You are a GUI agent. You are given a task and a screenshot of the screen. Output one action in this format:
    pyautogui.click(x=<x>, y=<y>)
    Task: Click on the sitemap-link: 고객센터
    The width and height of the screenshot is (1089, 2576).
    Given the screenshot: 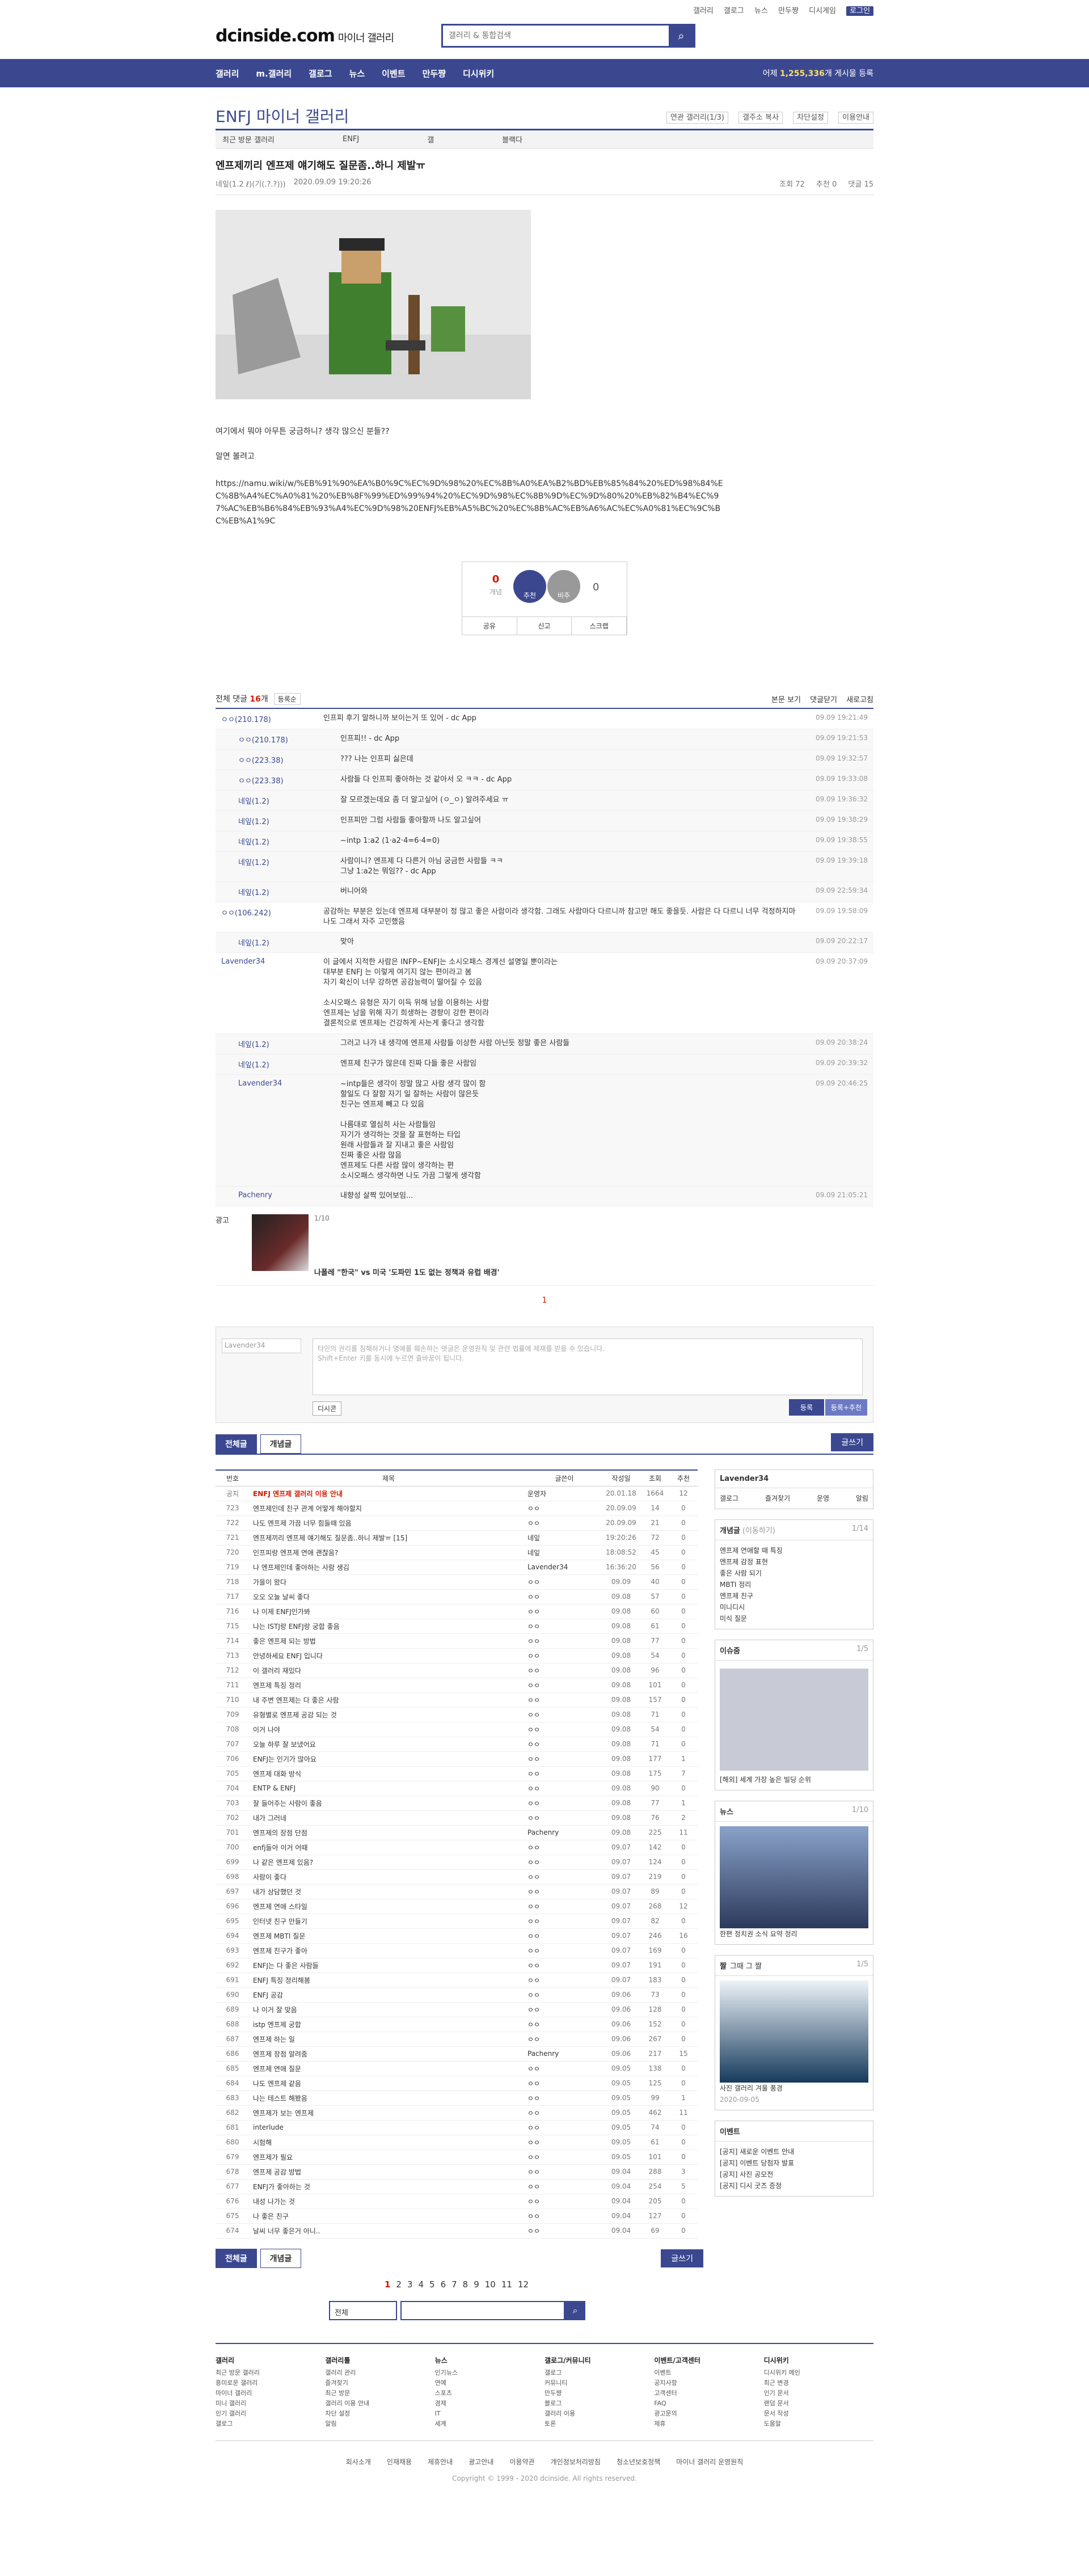 What is the action you would take?
    pyautogui.click(x=708, y=2393)
    